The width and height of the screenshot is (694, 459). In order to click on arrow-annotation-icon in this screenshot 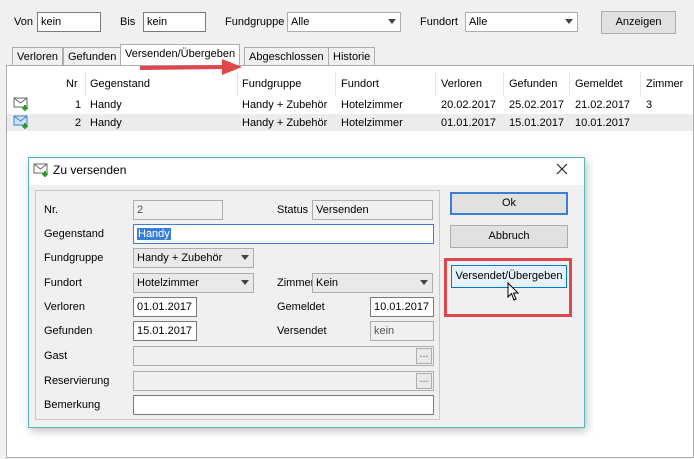, I will do `click(190, 67)`.